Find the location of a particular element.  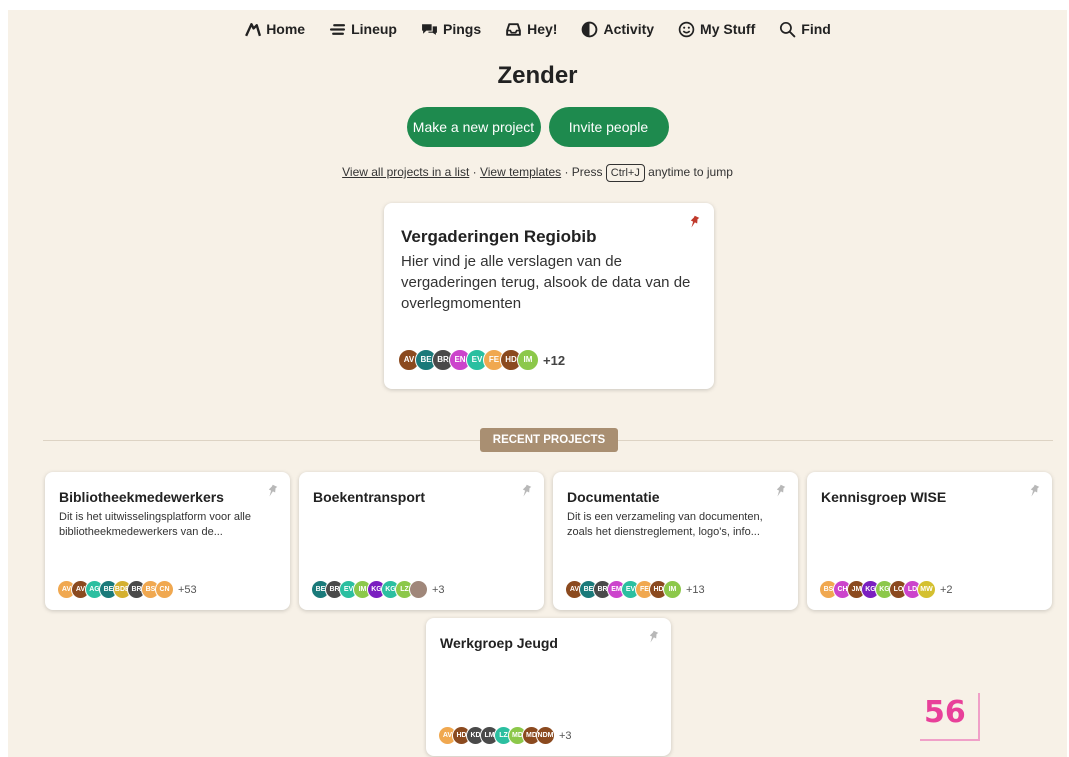

activity-icon is located at coordinates (590, 29).